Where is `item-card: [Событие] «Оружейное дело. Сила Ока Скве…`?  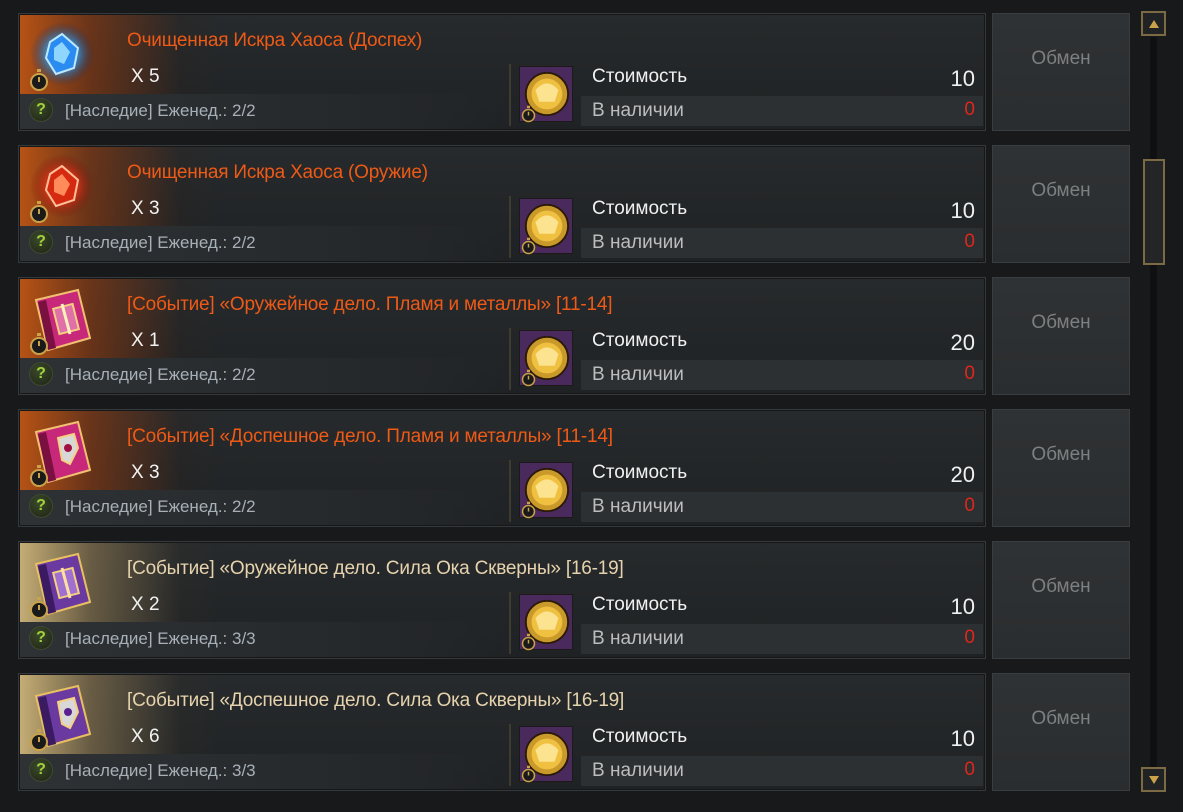 item-card: [Событие] «Оружейное дело. Сила Ока Скве… is located at coordinates (502, 600).